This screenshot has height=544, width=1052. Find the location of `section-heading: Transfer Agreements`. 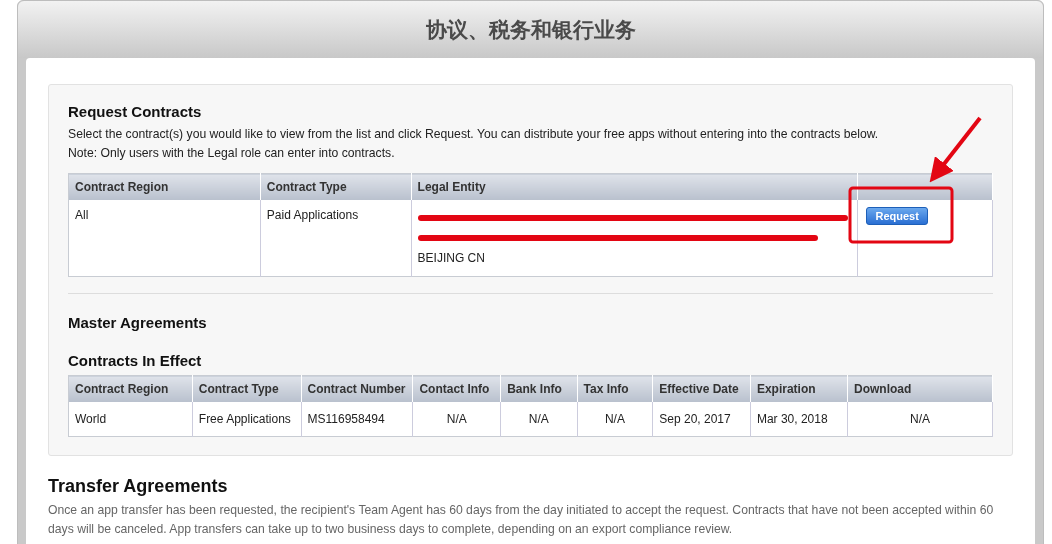

section-heading: Transfer Agreements is located at coordinates (138, 486).